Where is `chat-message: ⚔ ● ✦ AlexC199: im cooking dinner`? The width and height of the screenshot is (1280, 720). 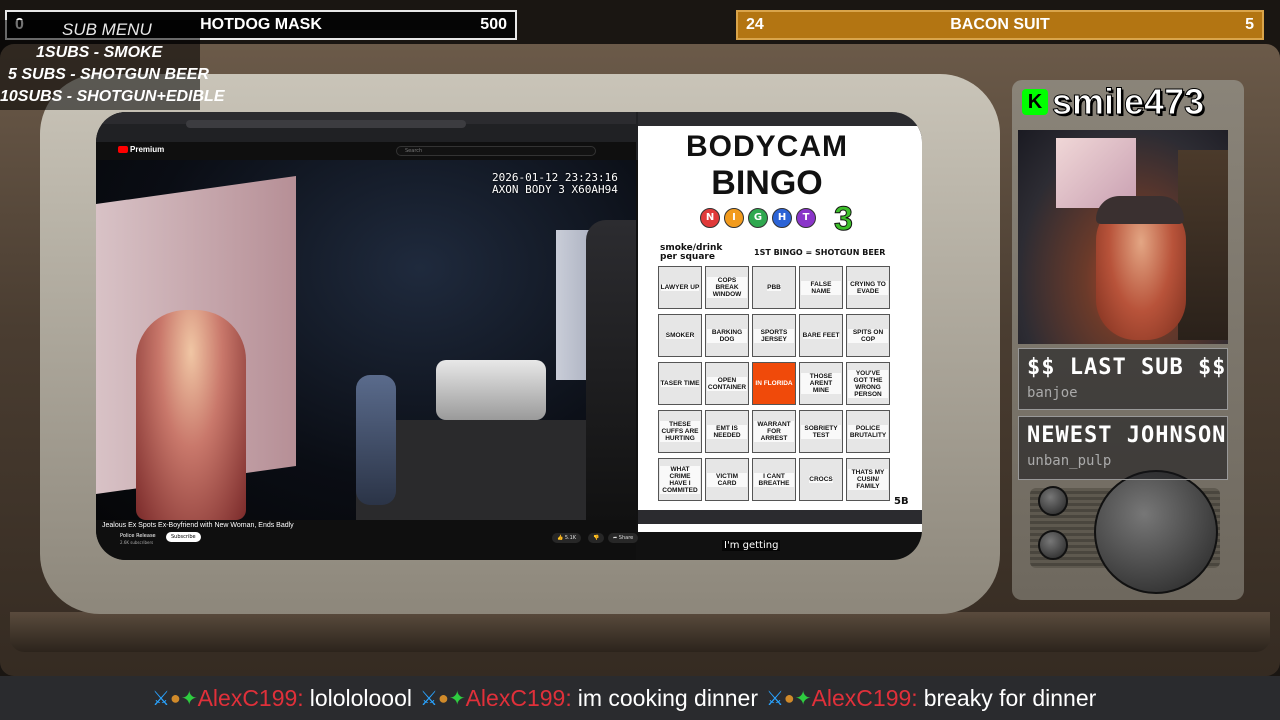
chat-message: ⚔ ● ✦ AlexC199: im cooking dinner is located at coordinates (589, 698).